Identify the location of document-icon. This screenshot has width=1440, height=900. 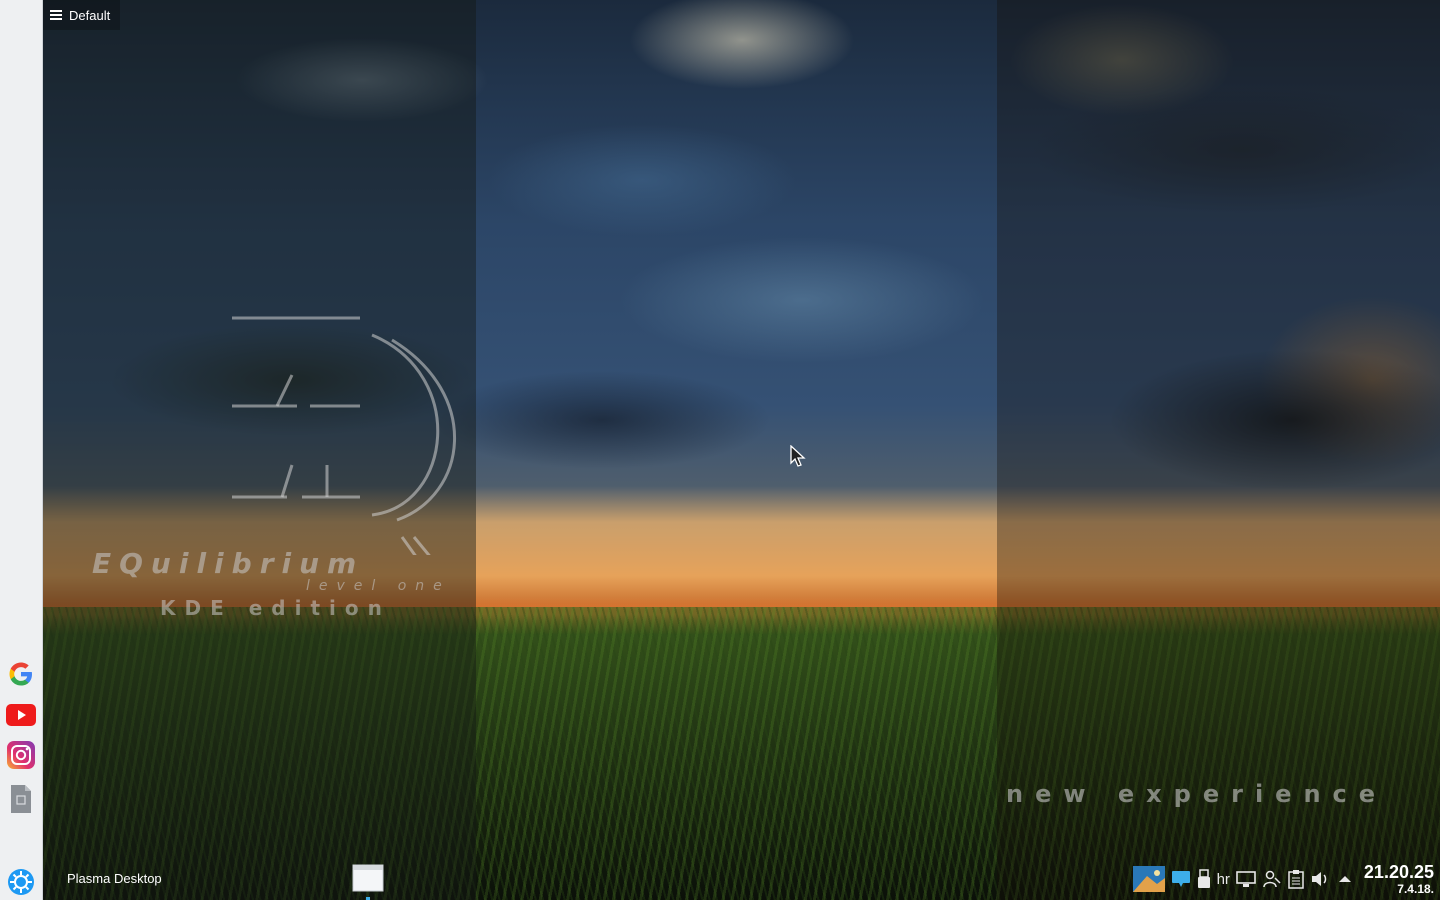
(21, 799).